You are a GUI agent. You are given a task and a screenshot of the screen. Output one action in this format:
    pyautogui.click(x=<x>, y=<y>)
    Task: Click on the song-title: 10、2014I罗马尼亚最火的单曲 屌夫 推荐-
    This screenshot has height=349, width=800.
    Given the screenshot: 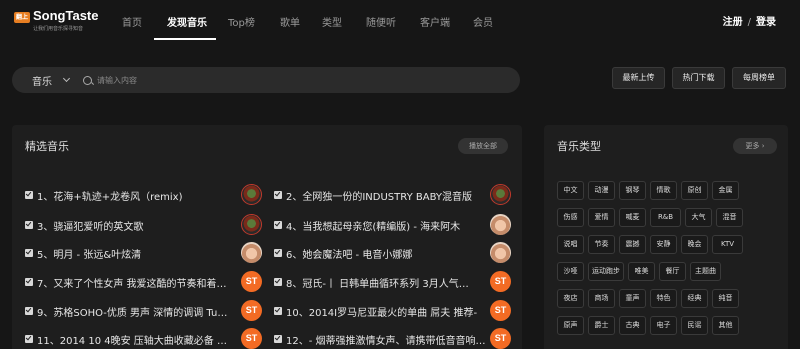 What is the action you would take?
    pyautogui.click(x=386, y=311)
    